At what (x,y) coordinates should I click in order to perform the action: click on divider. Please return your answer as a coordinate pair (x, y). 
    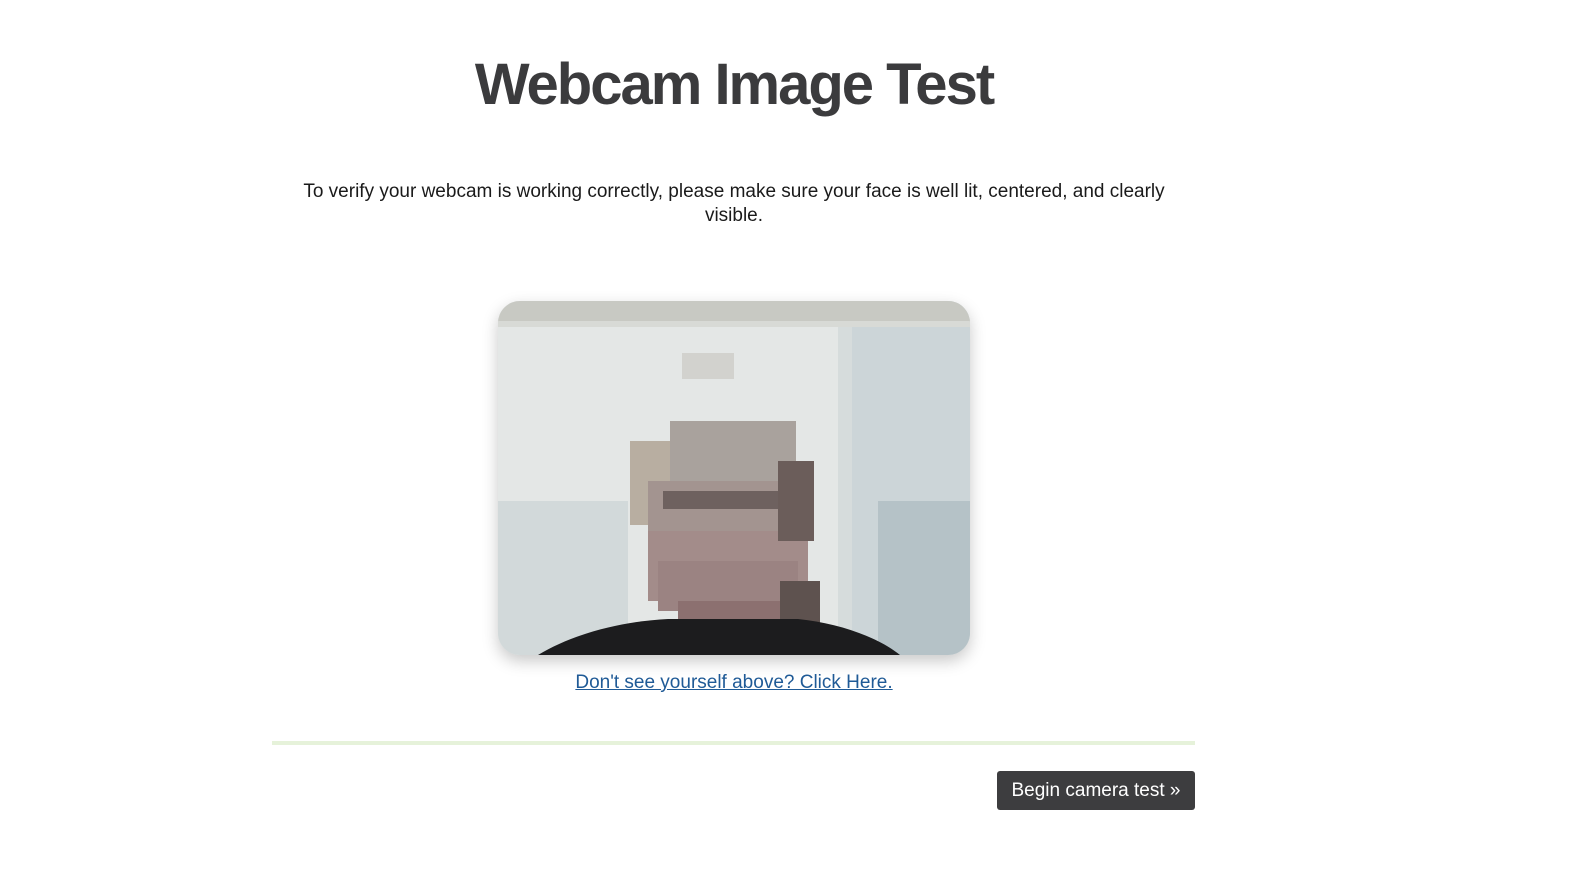
    Looking at the image, I should click on (733, 743).